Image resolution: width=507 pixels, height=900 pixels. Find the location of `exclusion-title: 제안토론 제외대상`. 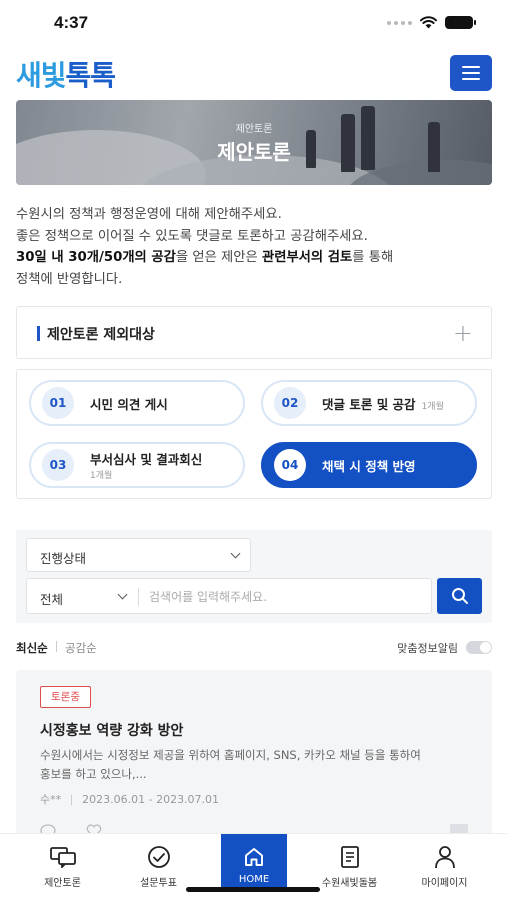

exclusion-title: 제안토론 제외대상 is located at coordinates (101, 335).